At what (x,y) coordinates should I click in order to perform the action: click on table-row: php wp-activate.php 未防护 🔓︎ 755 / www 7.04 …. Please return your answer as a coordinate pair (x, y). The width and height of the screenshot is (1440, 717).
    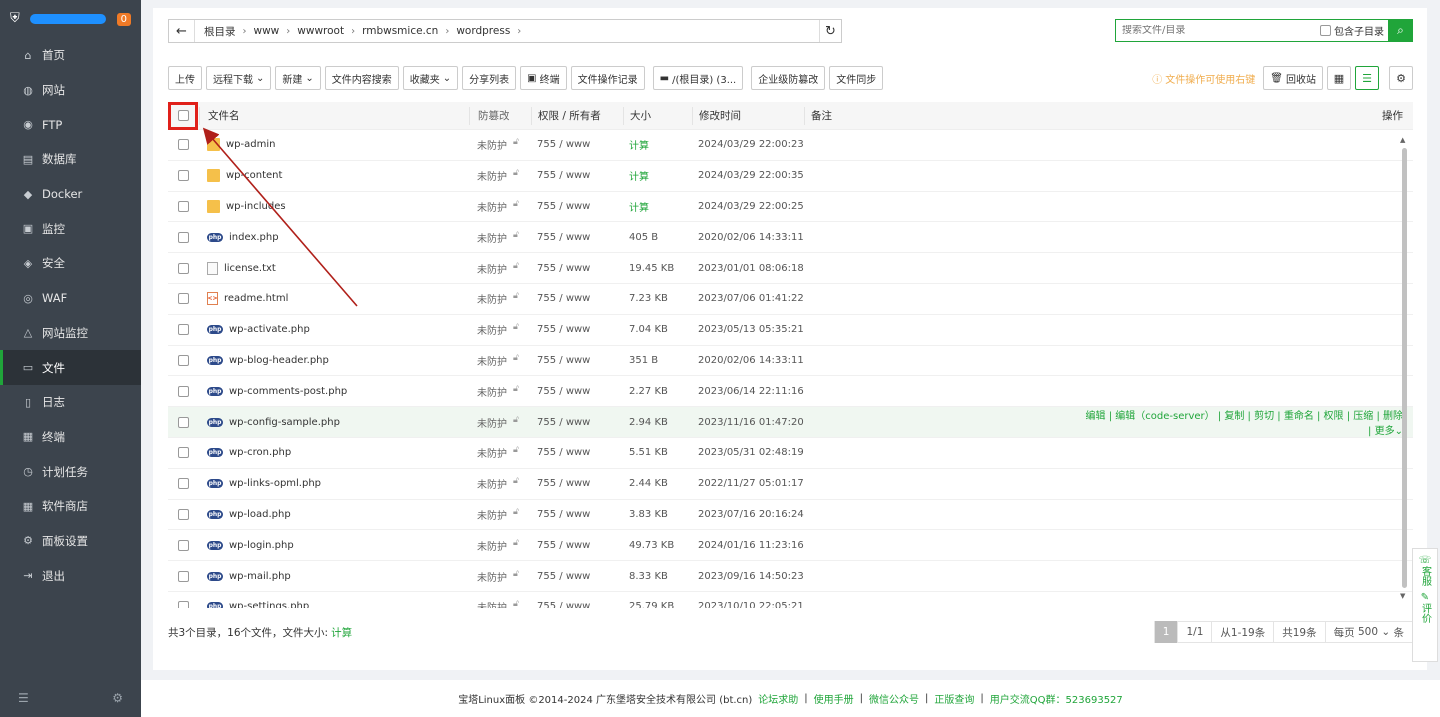
    Looking at the image, I should click on (790, 330).